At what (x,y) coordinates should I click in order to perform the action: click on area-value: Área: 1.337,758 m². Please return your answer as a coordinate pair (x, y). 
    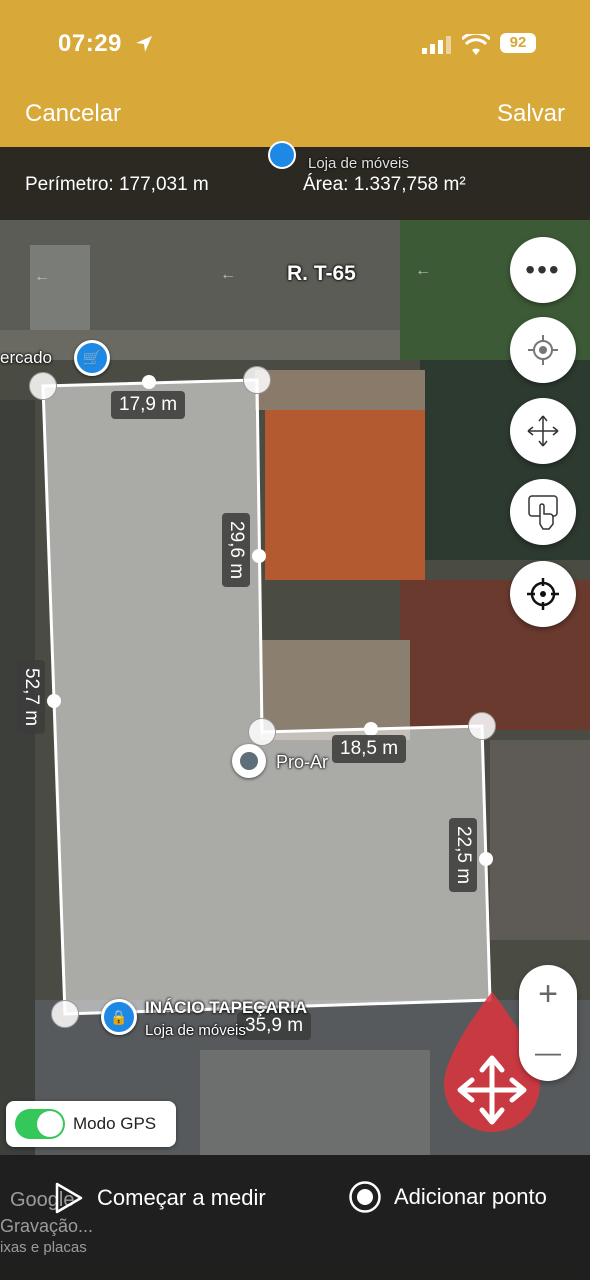
    Looking at the image, I should click on (384, 184).